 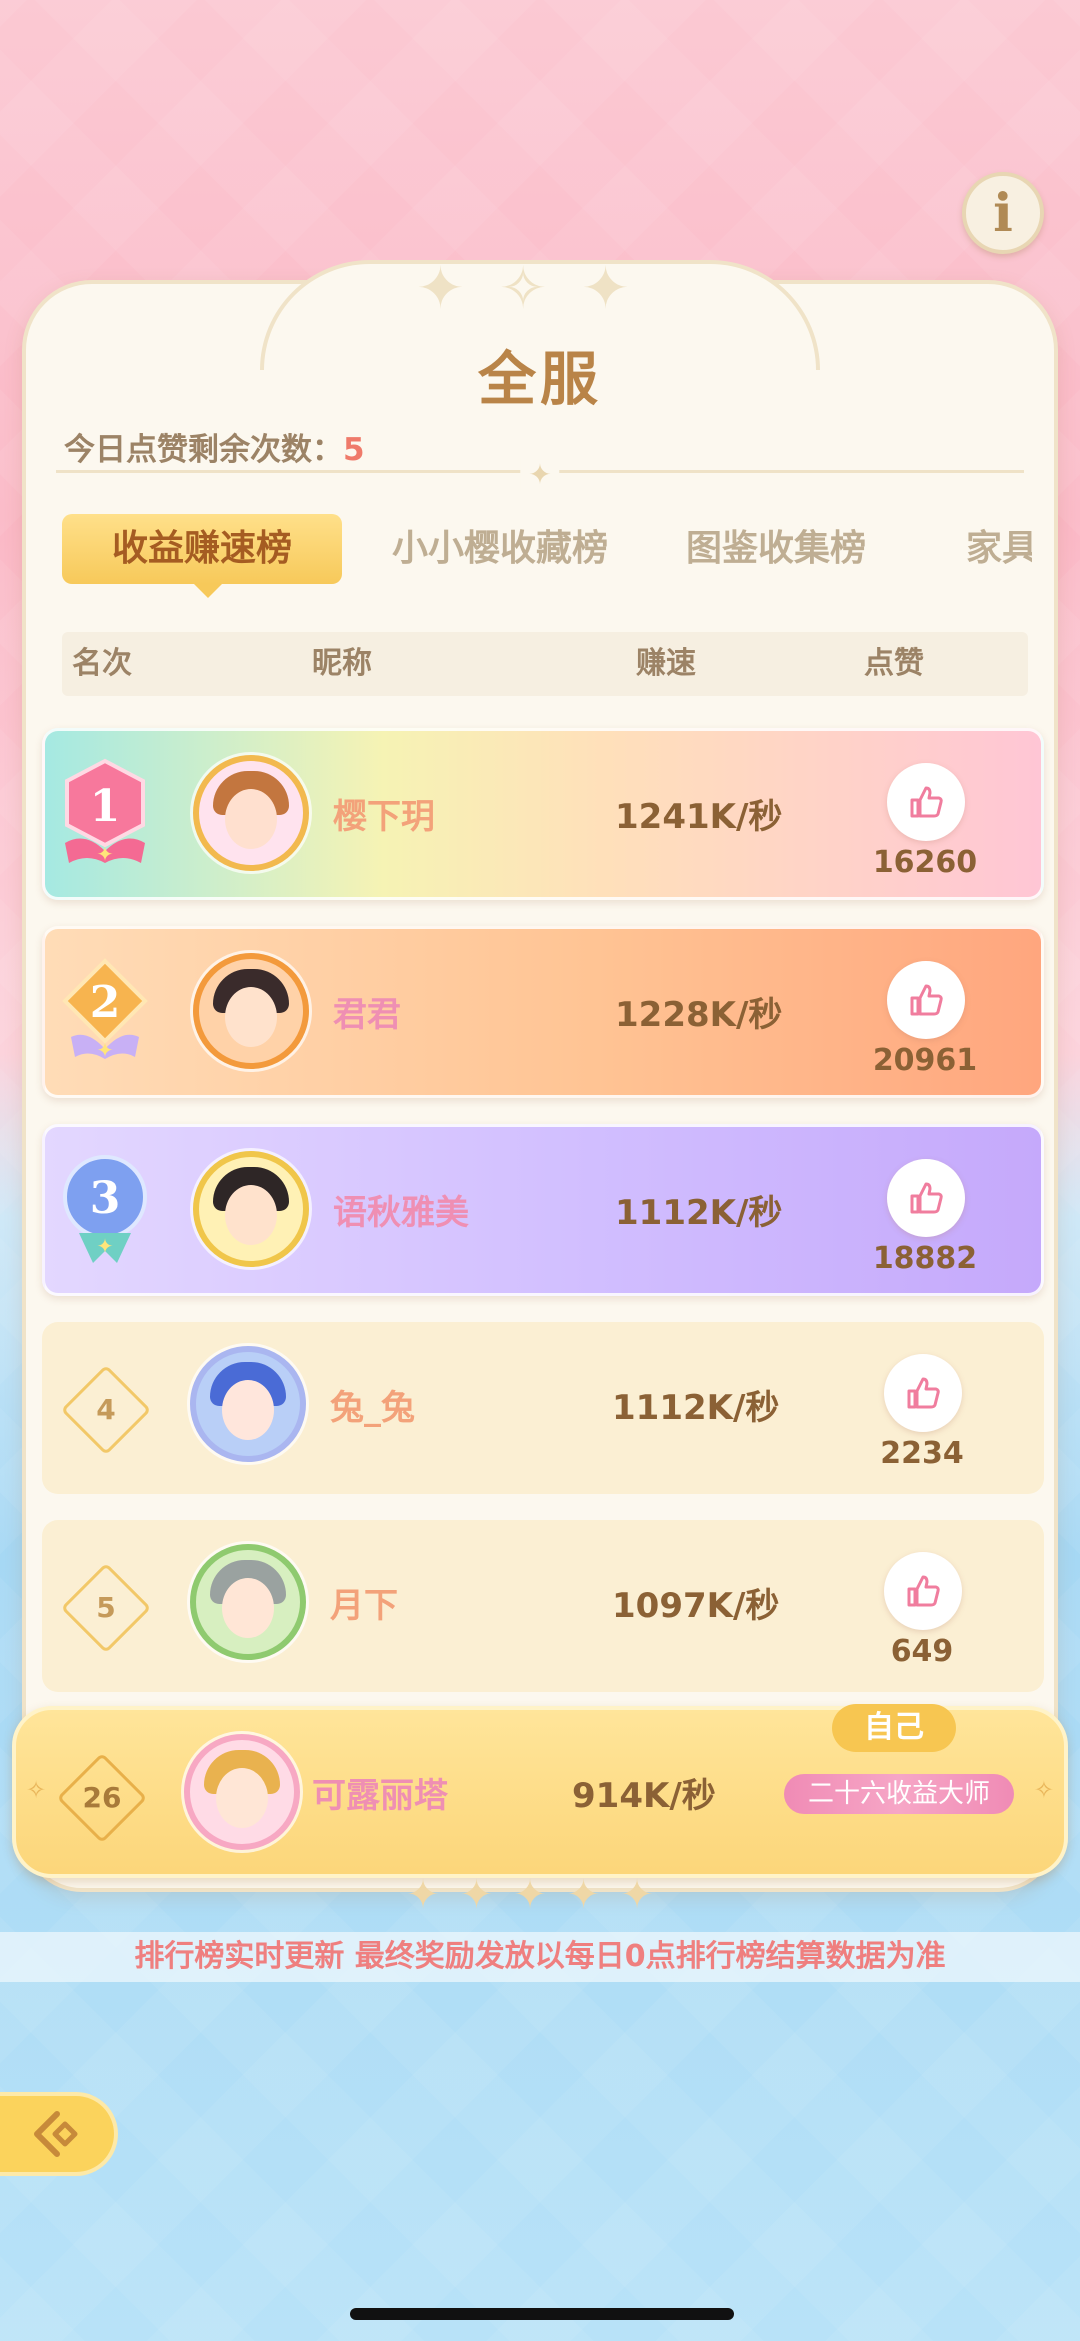 What do you see at coordinates (925, 1258) in the screenshot?
I see `like-count: 18882` at bounding box center [925, 1258].